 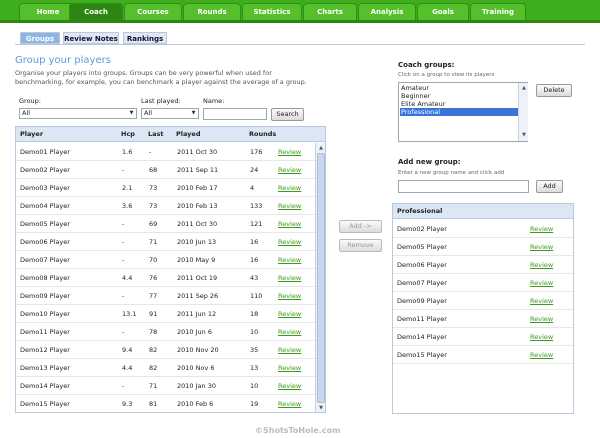 What do you see at coordinates (212, 11) in the screenshot?
I see `nav-tab-rounds: Rounds` at bounding box center [212, 11].